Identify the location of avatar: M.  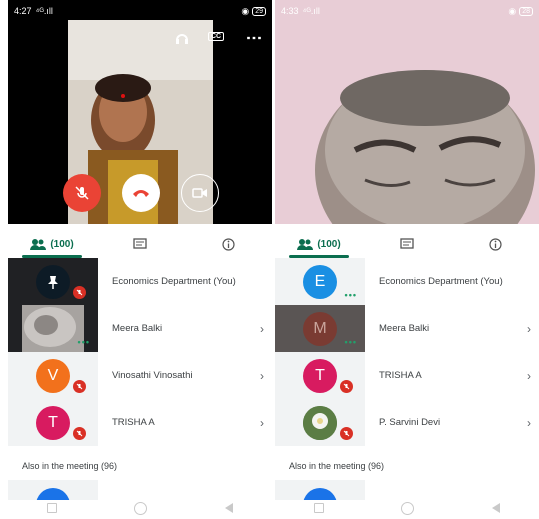
(320, 328).